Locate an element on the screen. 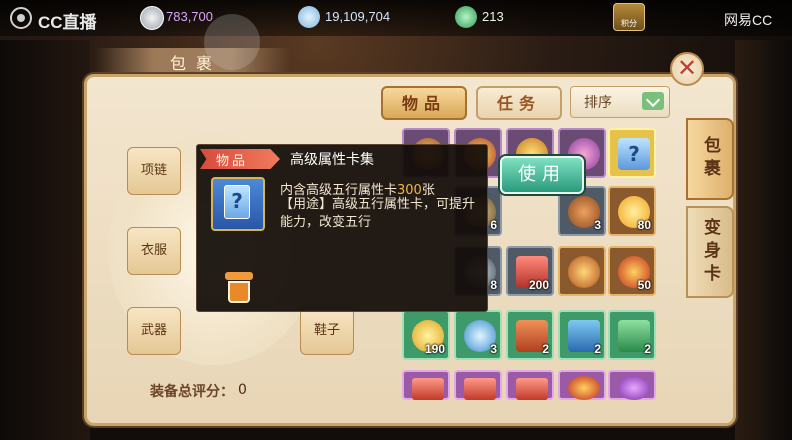  floating-joystick is located at coordinates (232, 42).